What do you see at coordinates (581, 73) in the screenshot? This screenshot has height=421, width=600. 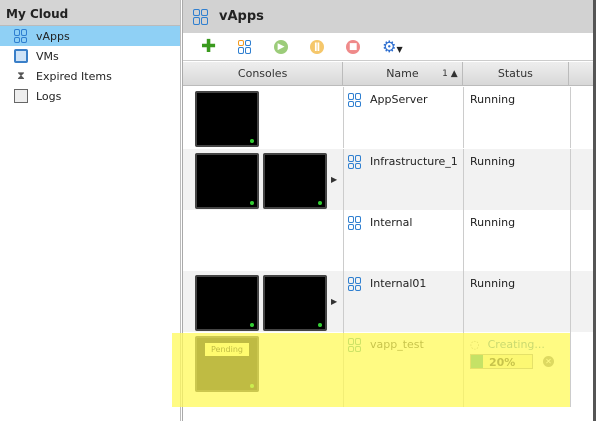 I see `column-extra` at bounding box center [581, 73].